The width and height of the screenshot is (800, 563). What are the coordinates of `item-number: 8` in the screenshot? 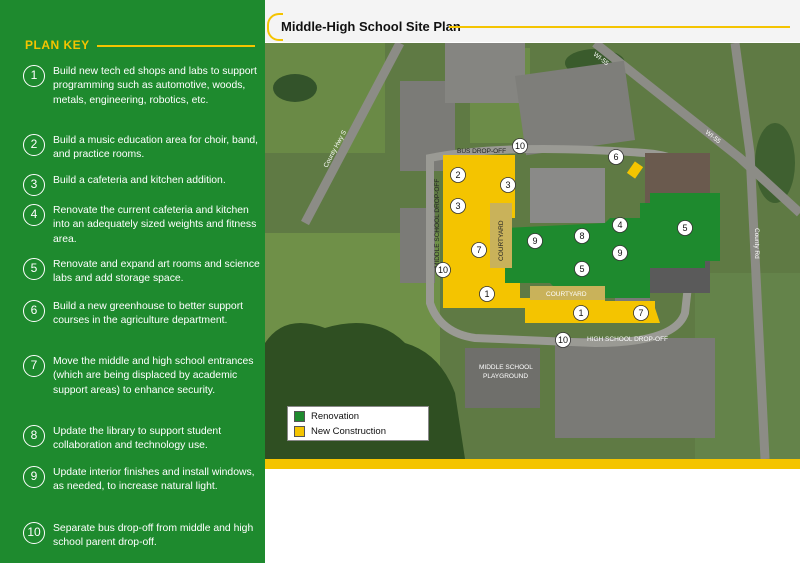 It's located at (34, 436).